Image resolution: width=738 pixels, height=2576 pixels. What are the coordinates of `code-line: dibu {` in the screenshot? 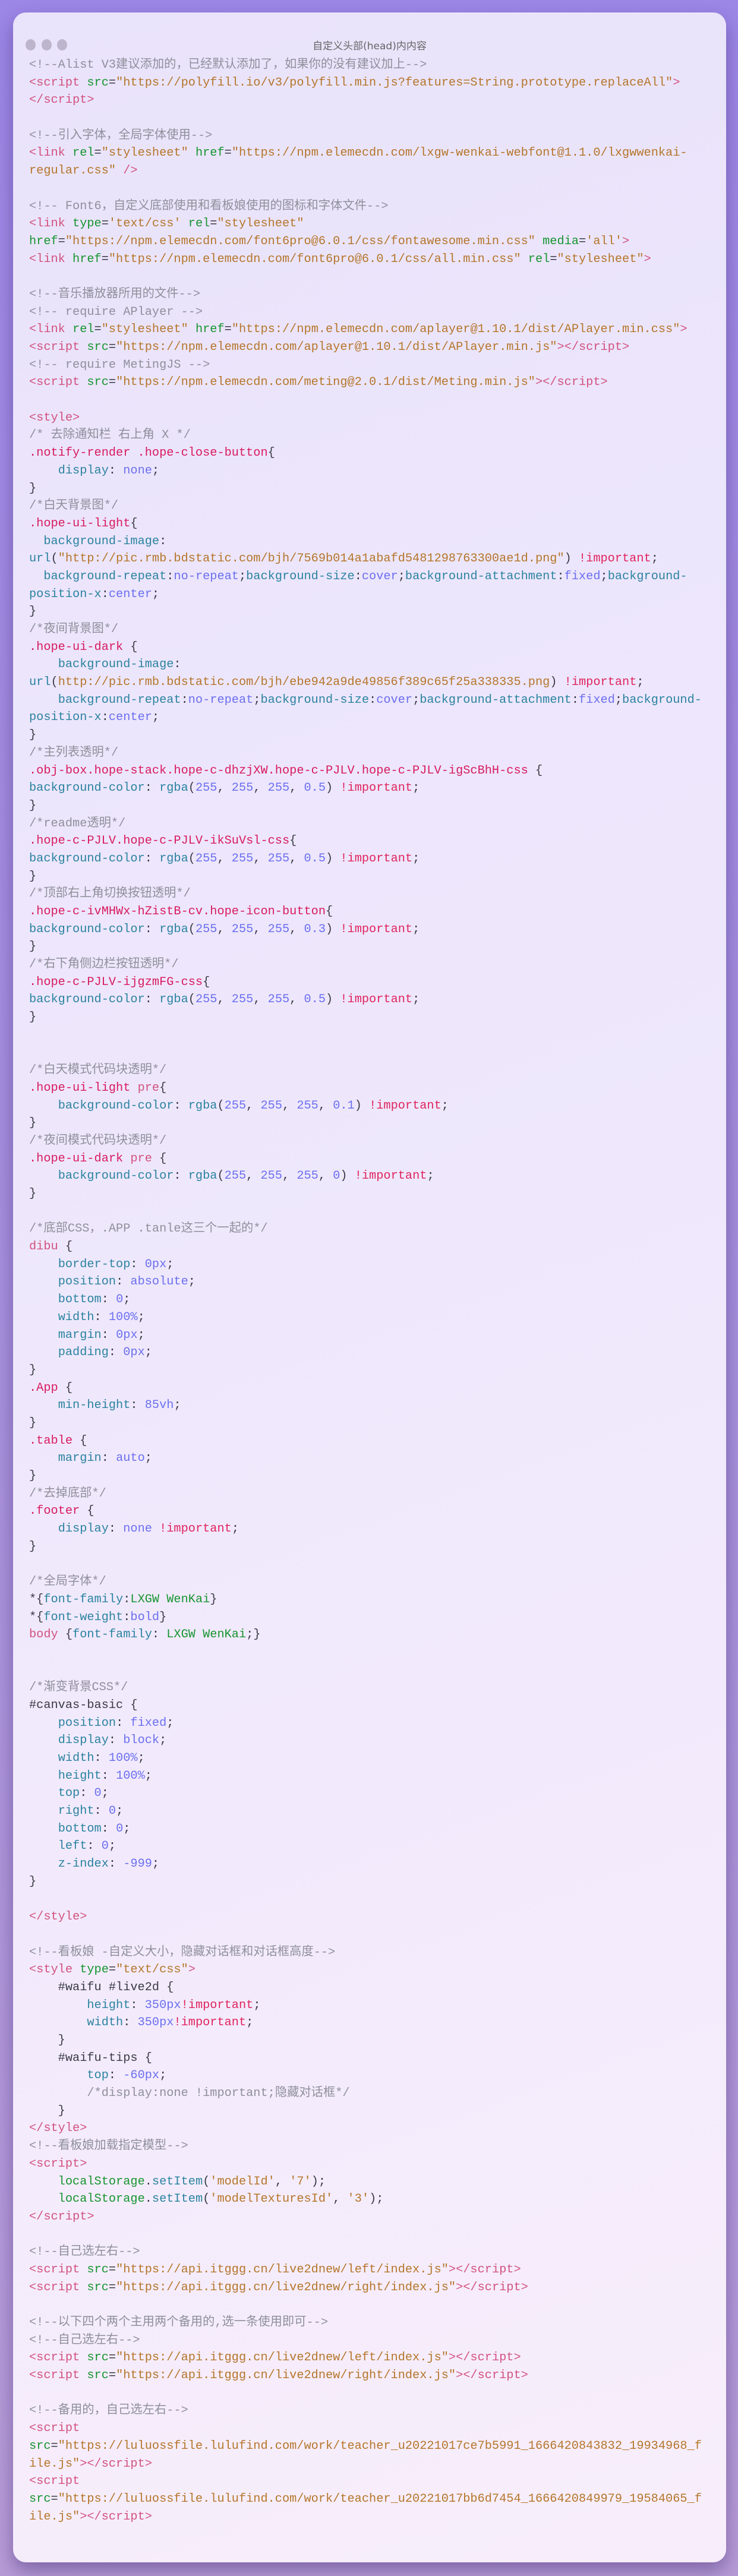 It's located at (365, 1247).